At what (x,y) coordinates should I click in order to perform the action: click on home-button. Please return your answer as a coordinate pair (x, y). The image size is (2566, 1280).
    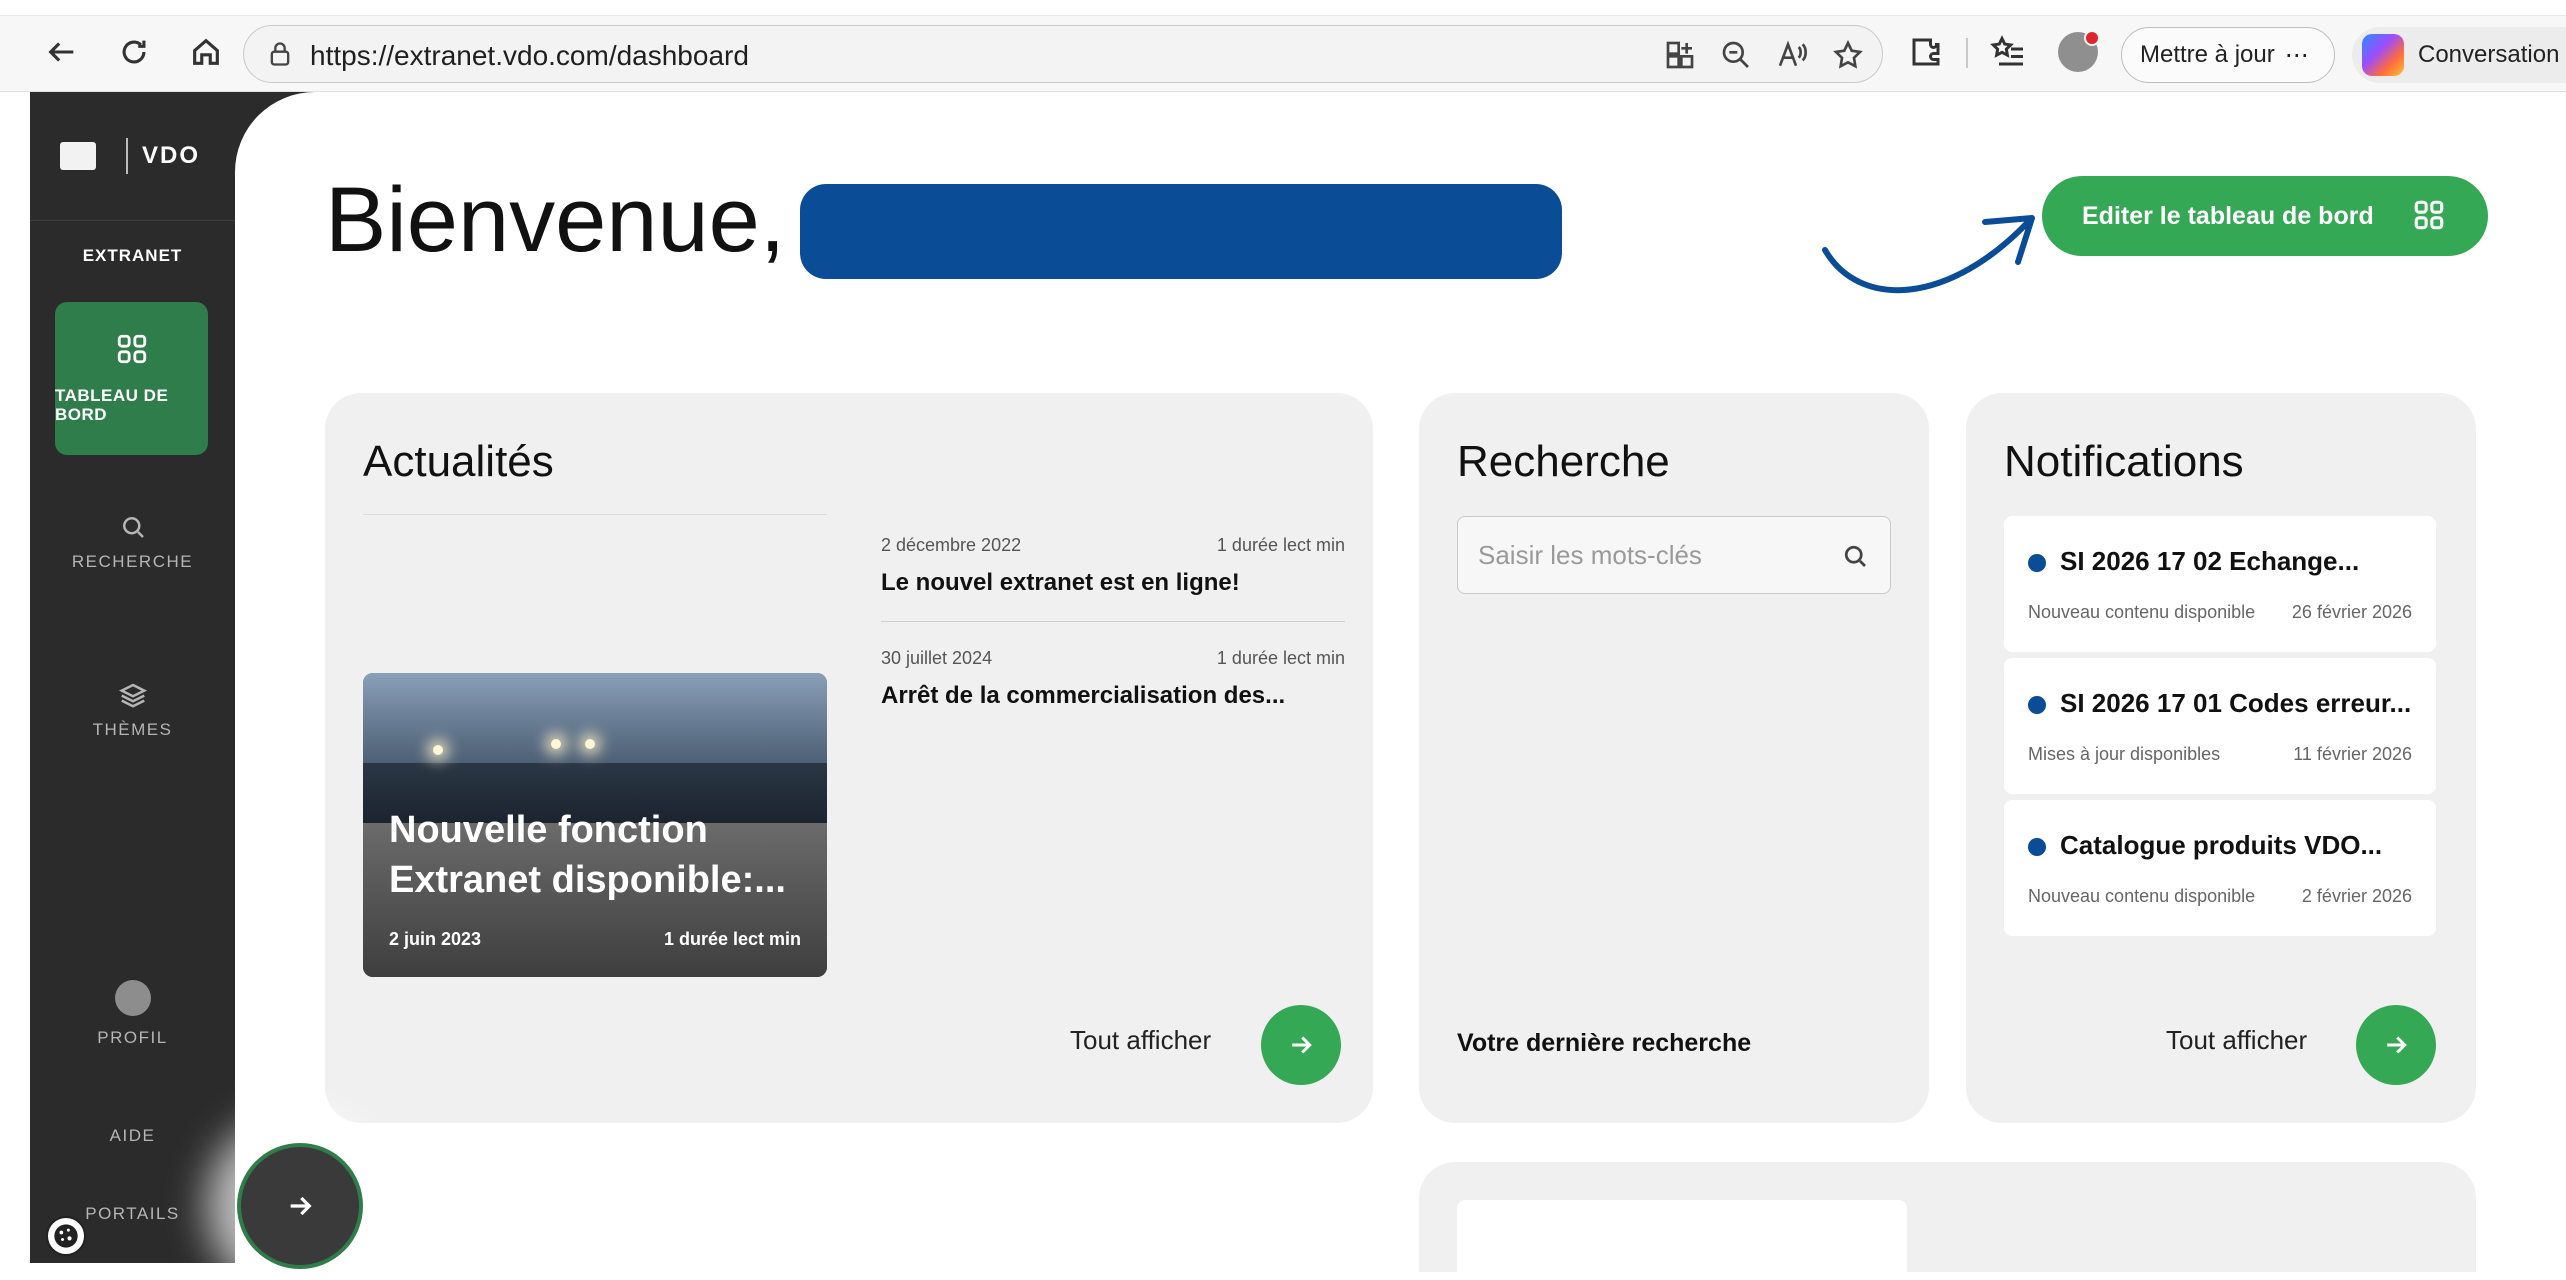
    Looking at the image, I should click on (206, 52).